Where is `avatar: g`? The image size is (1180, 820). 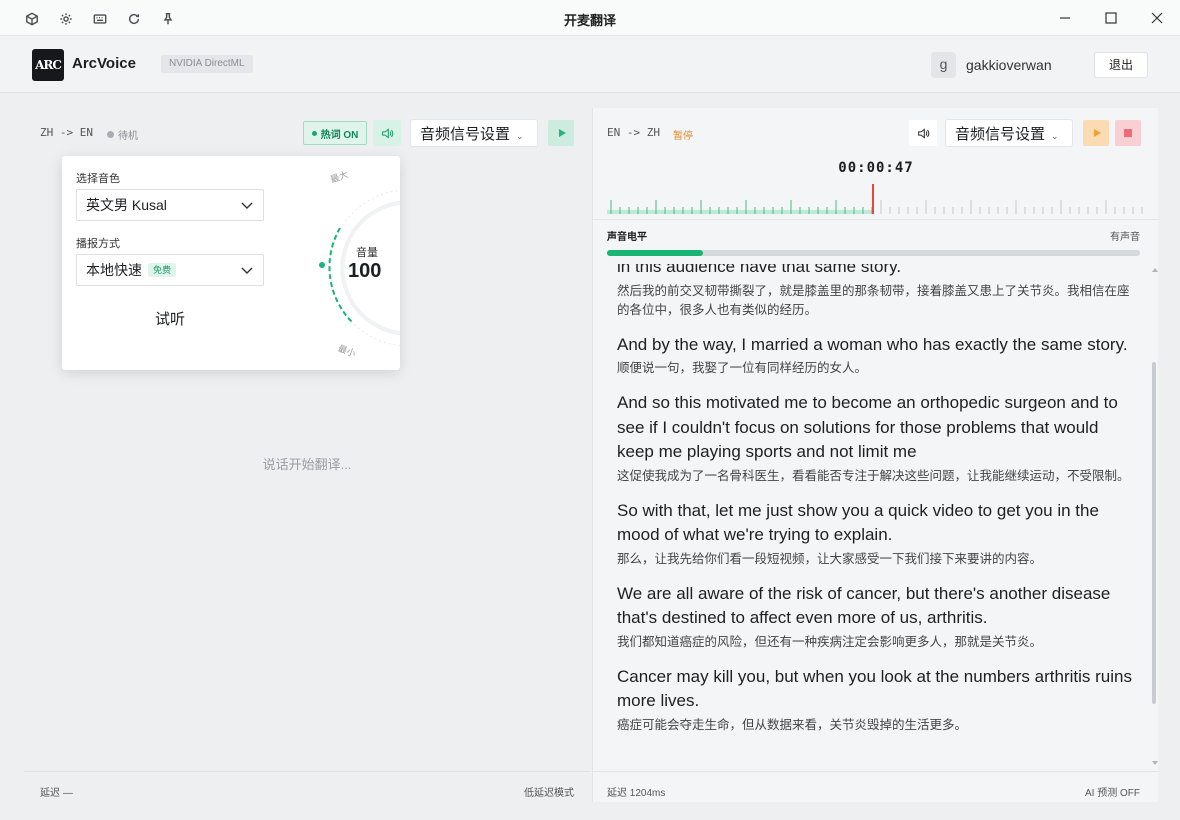 avatar: g is located at coordinates (943, 65).